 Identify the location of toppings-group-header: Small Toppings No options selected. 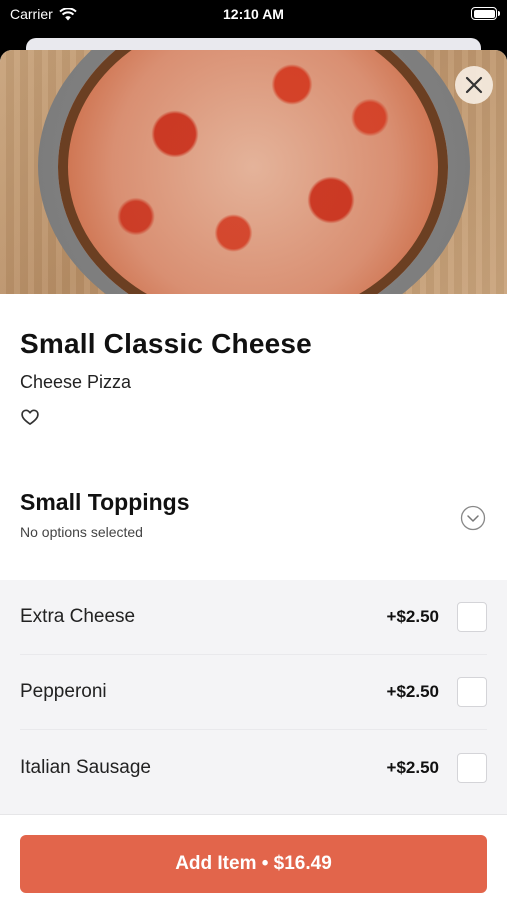
(253, 519).